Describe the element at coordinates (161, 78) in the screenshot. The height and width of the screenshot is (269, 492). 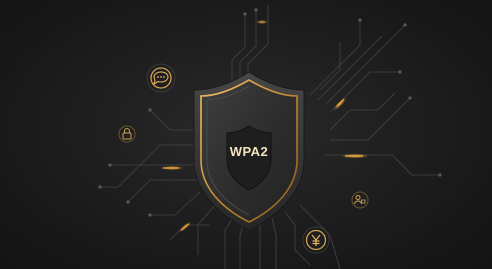
I see `chat-bubble-icon` at that location.